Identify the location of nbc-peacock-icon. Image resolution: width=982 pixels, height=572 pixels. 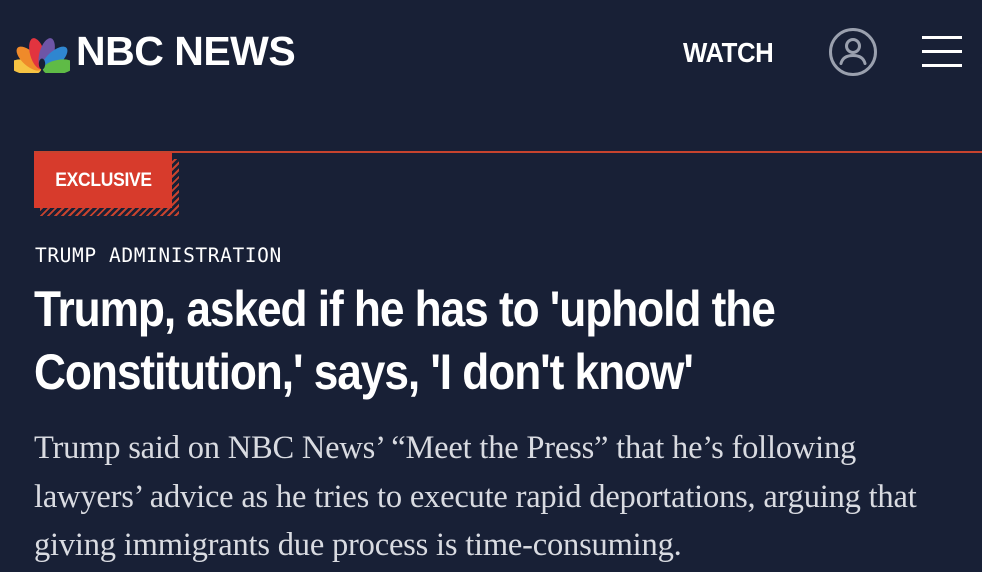
(42, 55).